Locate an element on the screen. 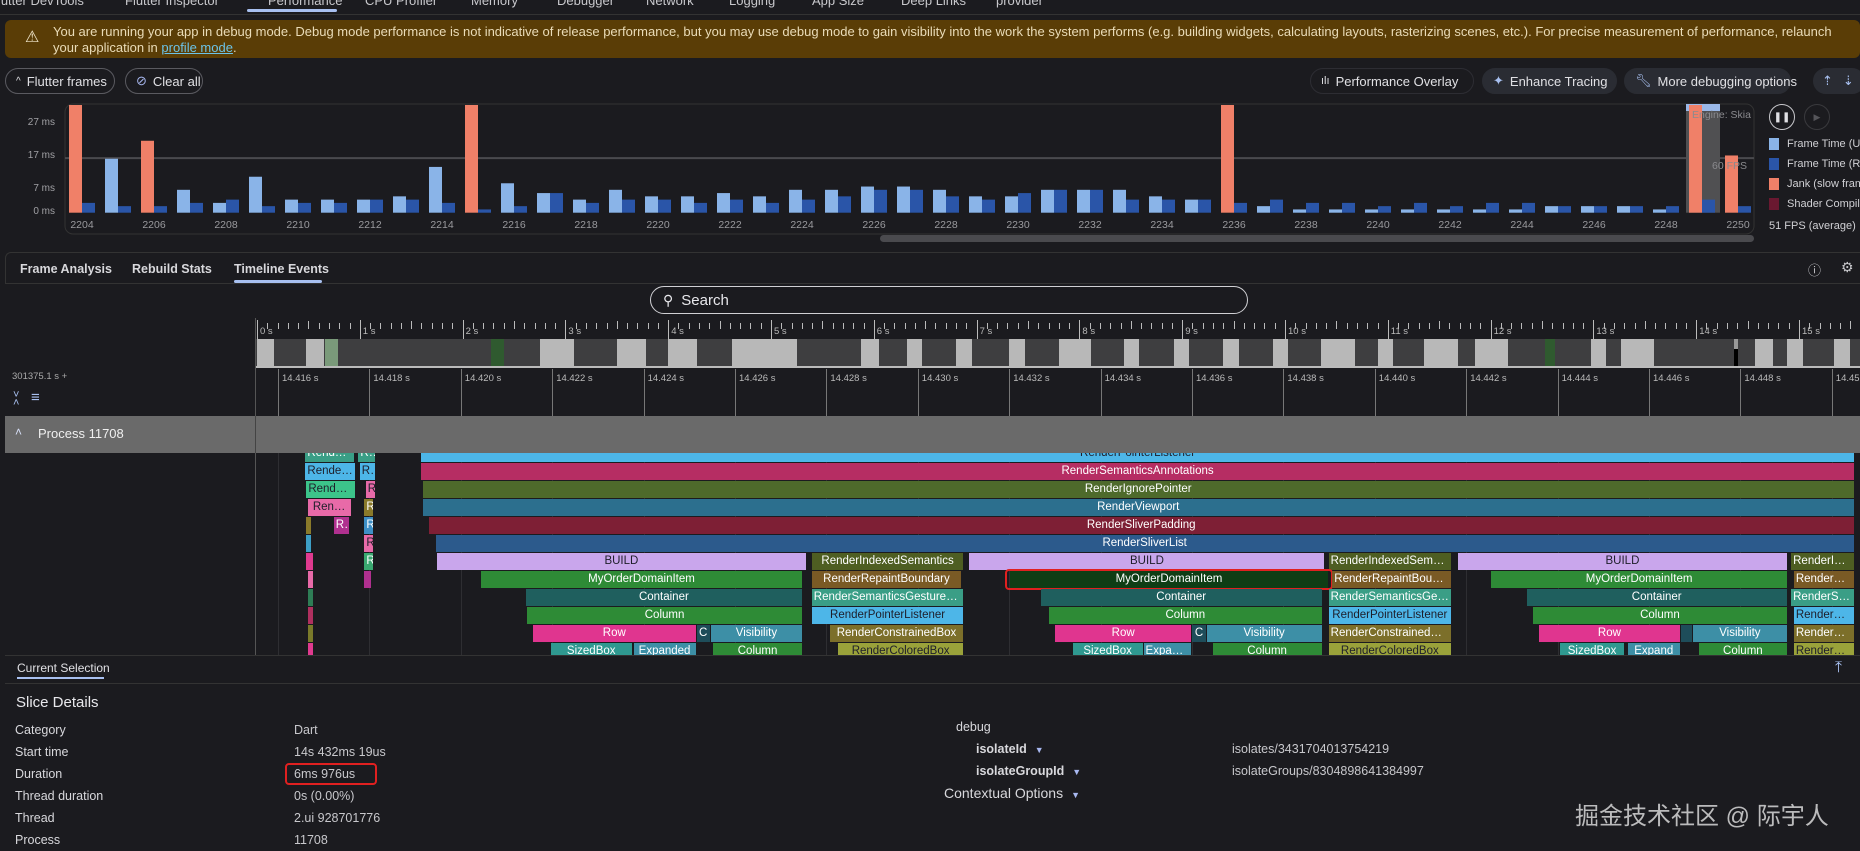 The width and height of the screenshot is (1860, 851). timeline-event: RenderSliverList is located at coordinates (1144, 543).